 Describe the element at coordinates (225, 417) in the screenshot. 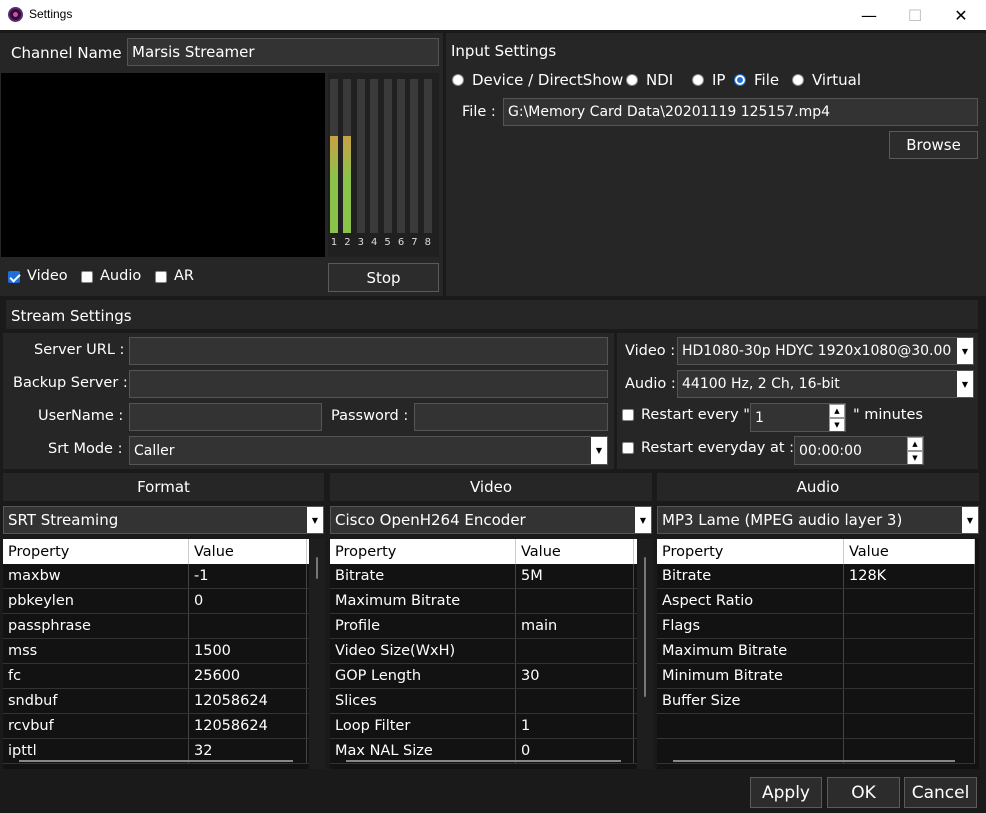

I see `username-input` at that location.